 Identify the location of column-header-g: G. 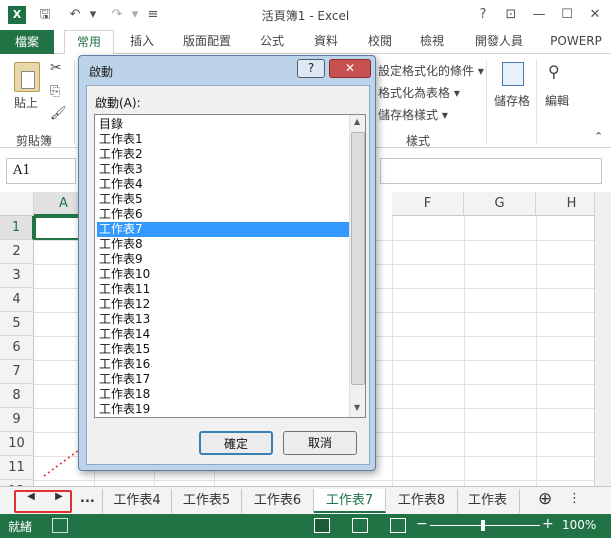
(500, 204).